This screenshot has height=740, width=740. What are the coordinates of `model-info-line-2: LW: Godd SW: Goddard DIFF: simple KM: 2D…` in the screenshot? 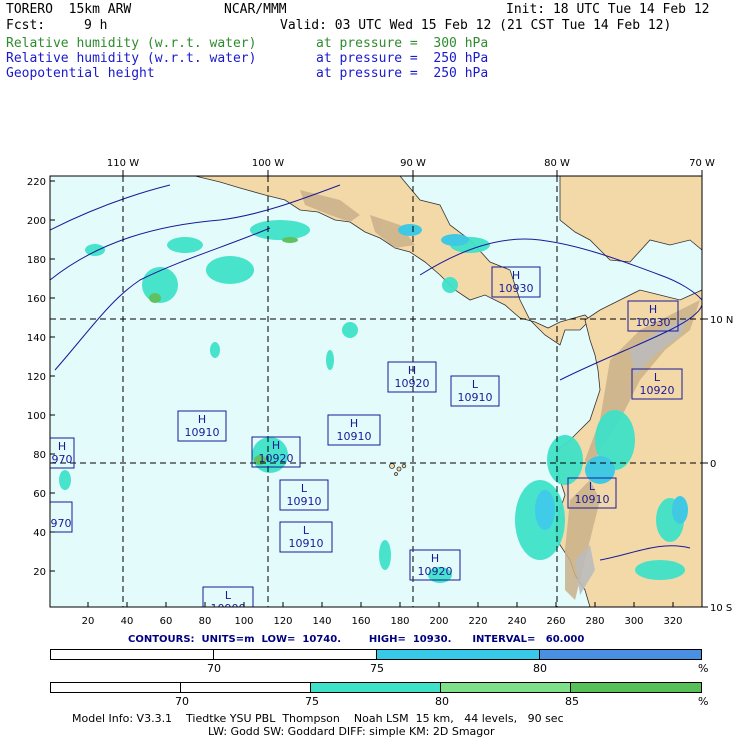 It's located at (351, 731).